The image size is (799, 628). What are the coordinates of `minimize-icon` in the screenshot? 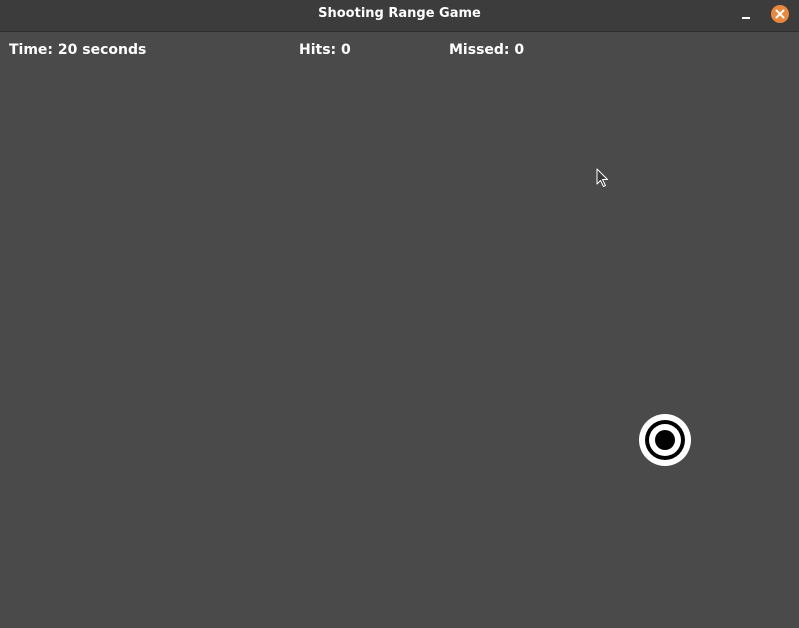 It's located at (746, 18).